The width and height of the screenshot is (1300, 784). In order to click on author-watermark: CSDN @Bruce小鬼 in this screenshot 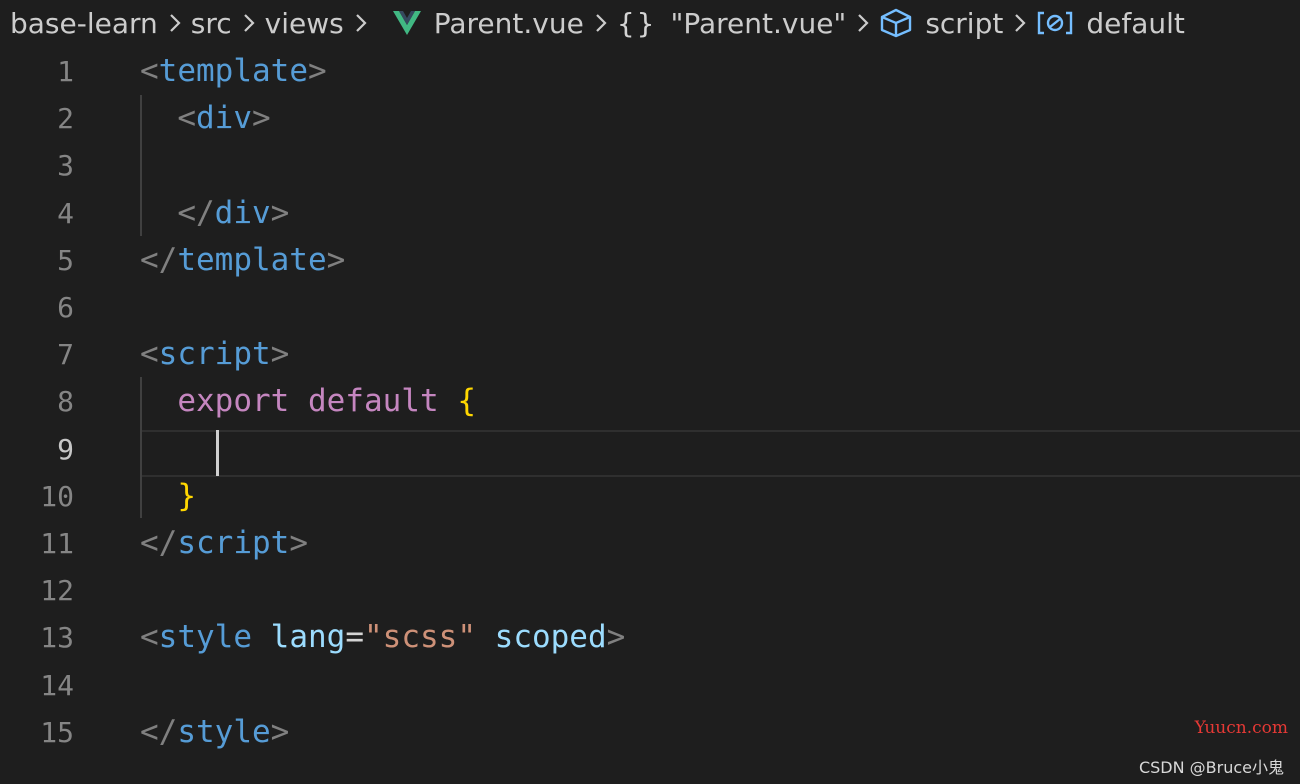, I will do `click(1211, 767)`.